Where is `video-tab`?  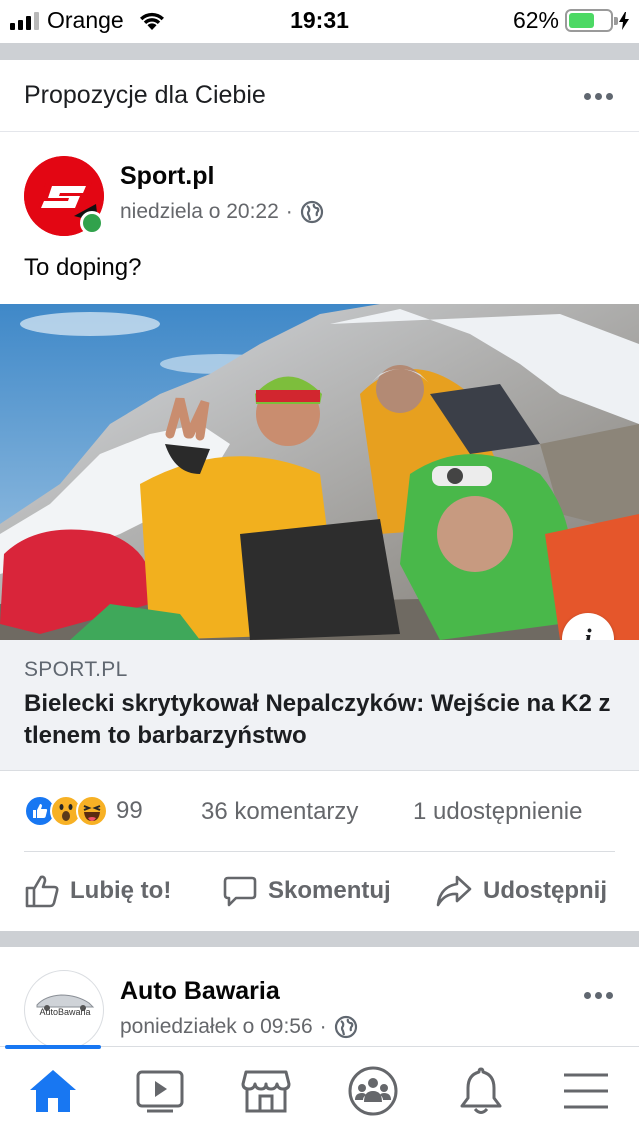 video-tab is located at coordinates (160, 1091).